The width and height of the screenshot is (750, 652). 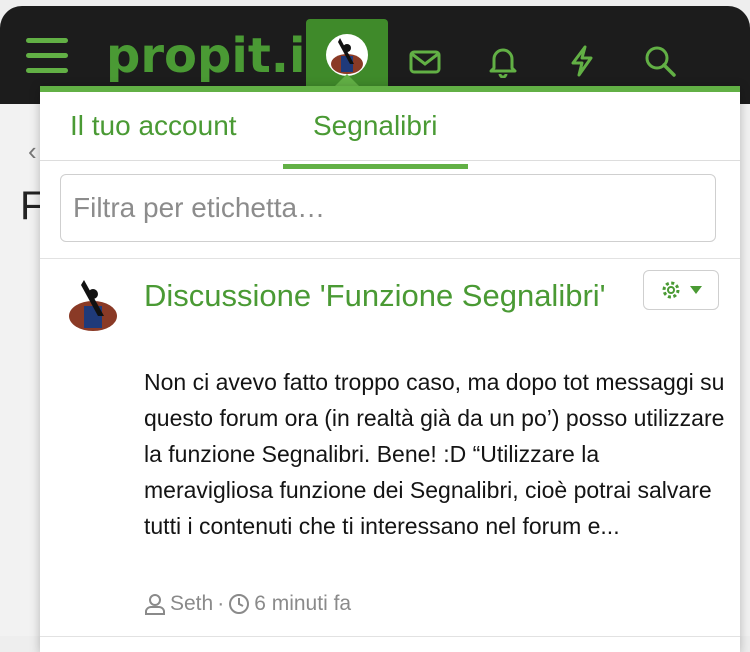 What do you see at coordinates (660, 61) in the screenshot?
I see `search-icon` at bounding box center [660, 61].